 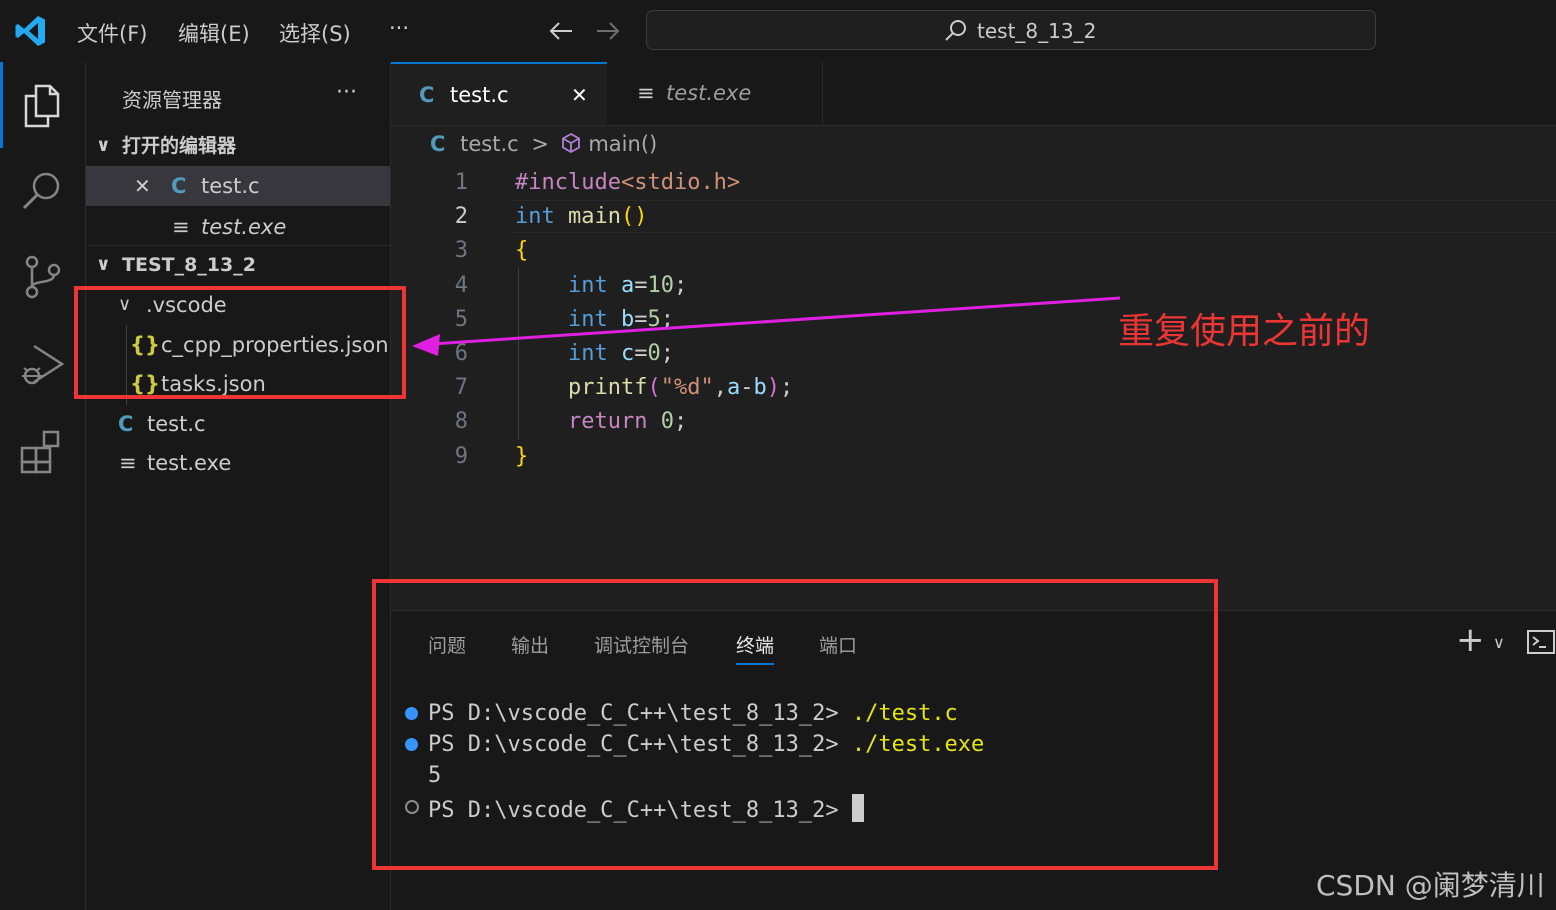 What do you see at coordinates (1430, 885) in the screenshot?
I see `watermark: CSDN @阑梦清川` at bounding box center [1430, 885].